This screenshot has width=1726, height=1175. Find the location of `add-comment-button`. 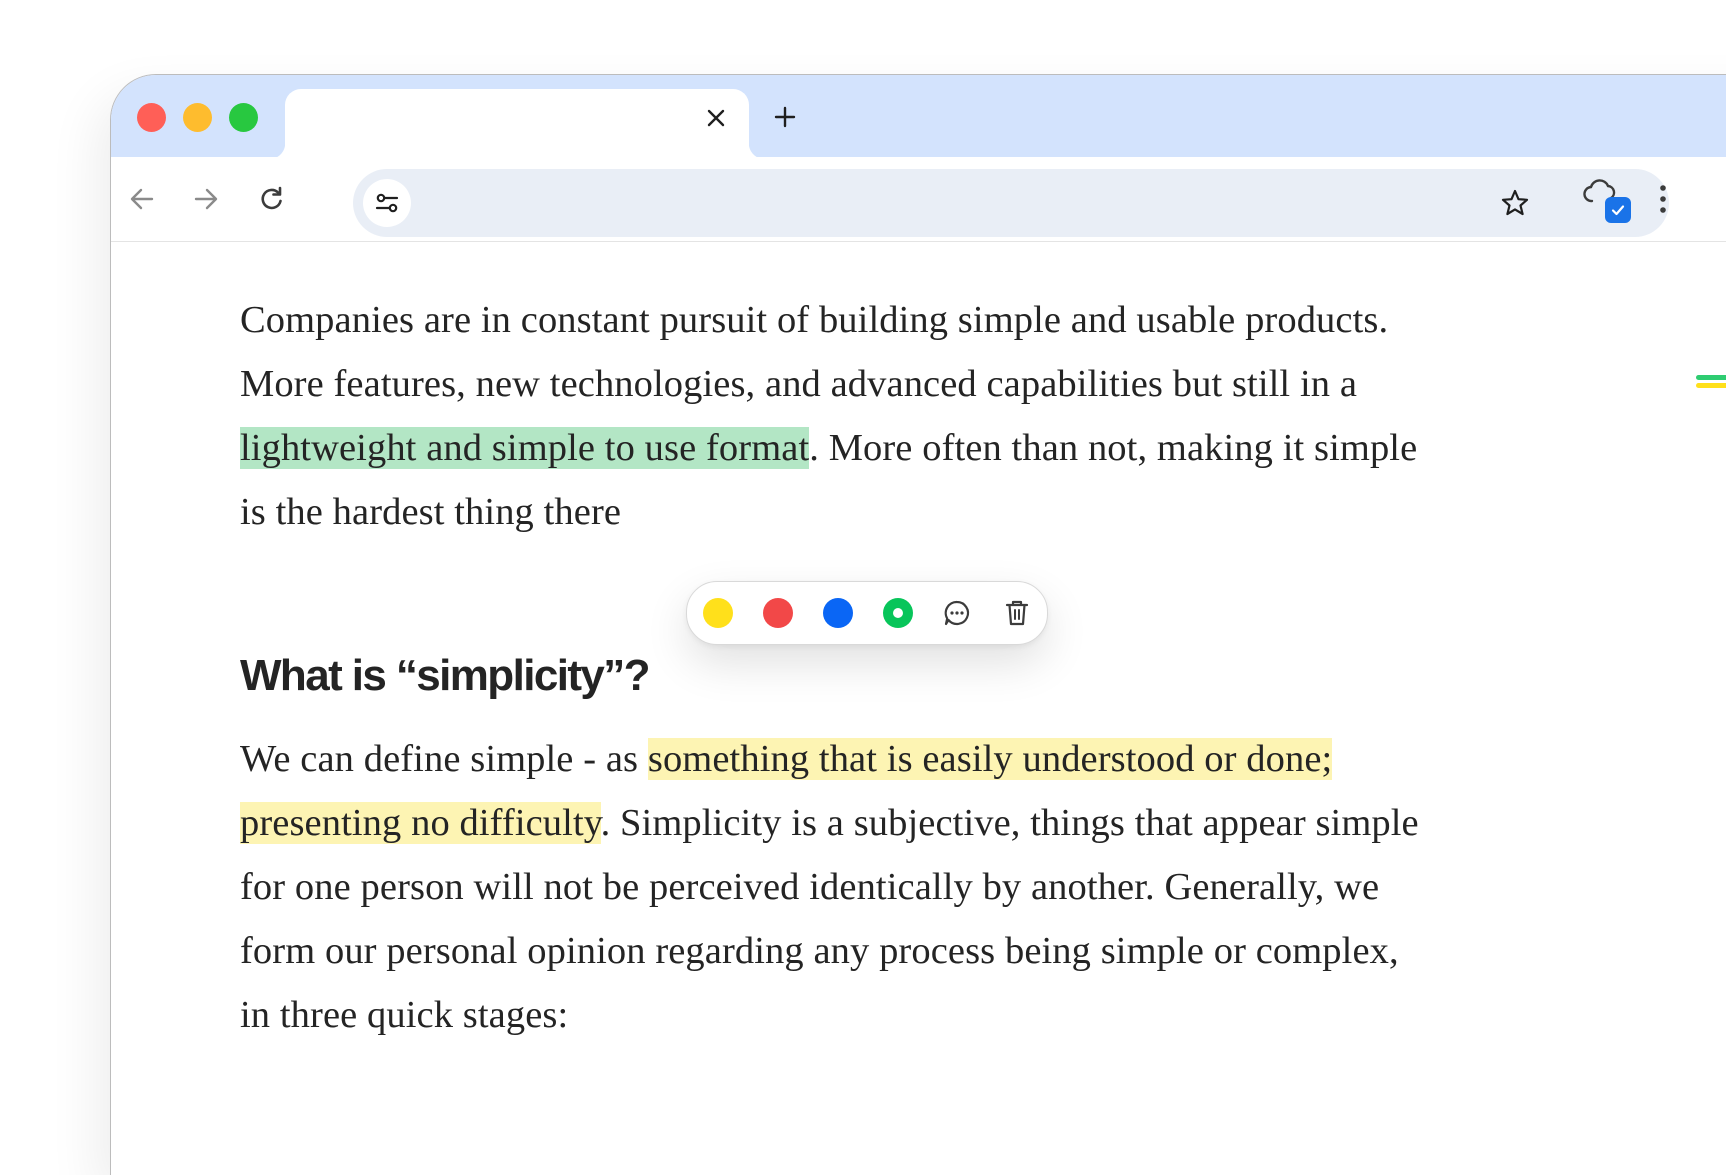

add-comment-button is located at coordinates (957, 613).